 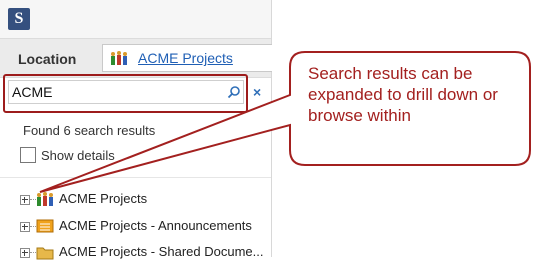 I want to click on location-field: ACME Projects, so click(x=187, y=58).